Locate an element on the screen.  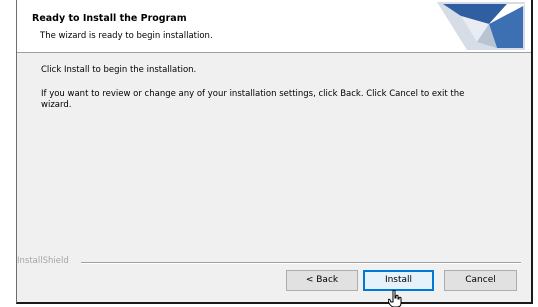
footer-divider is located at coordinates (301, 263).